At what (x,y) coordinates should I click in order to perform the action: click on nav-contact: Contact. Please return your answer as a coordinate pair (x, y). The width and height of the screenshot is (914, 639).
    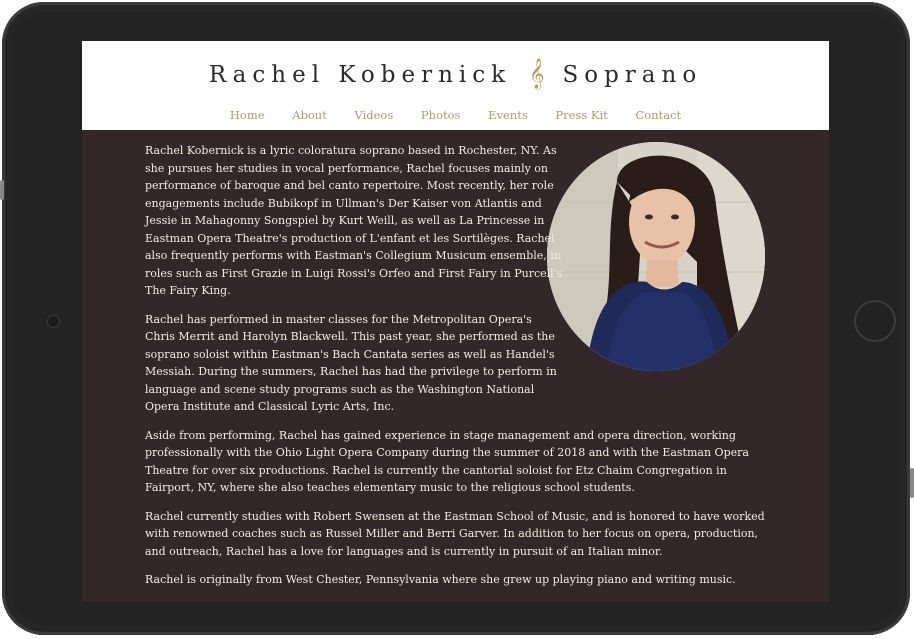
    Looking at the image, I should click on (658, 115).